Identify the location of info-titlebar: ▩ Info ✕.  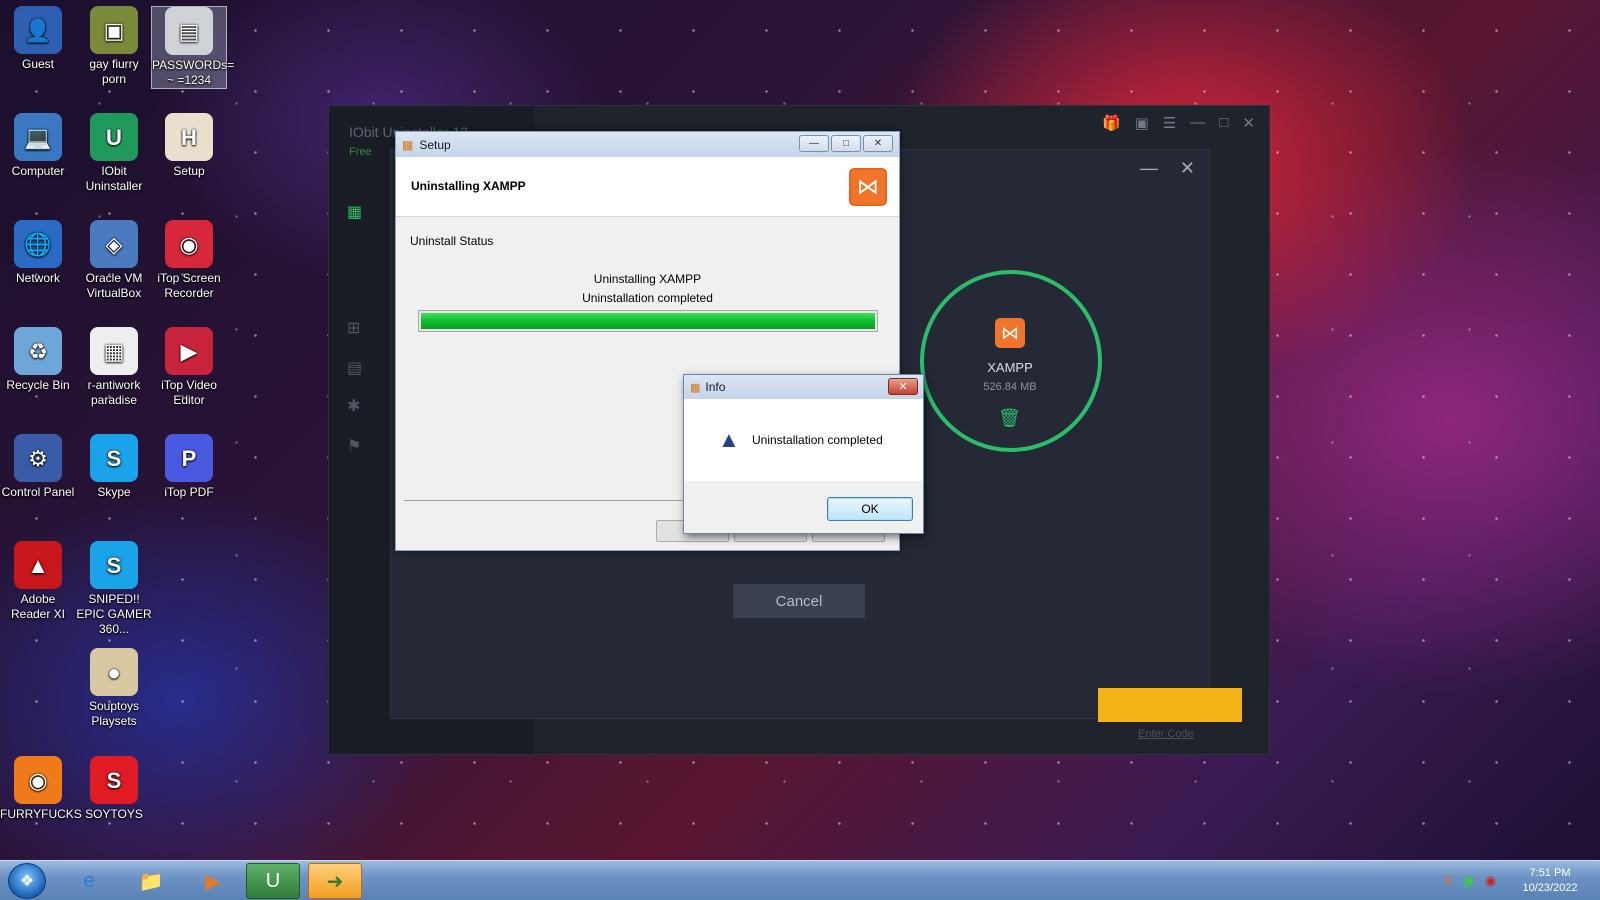
(803, 387).